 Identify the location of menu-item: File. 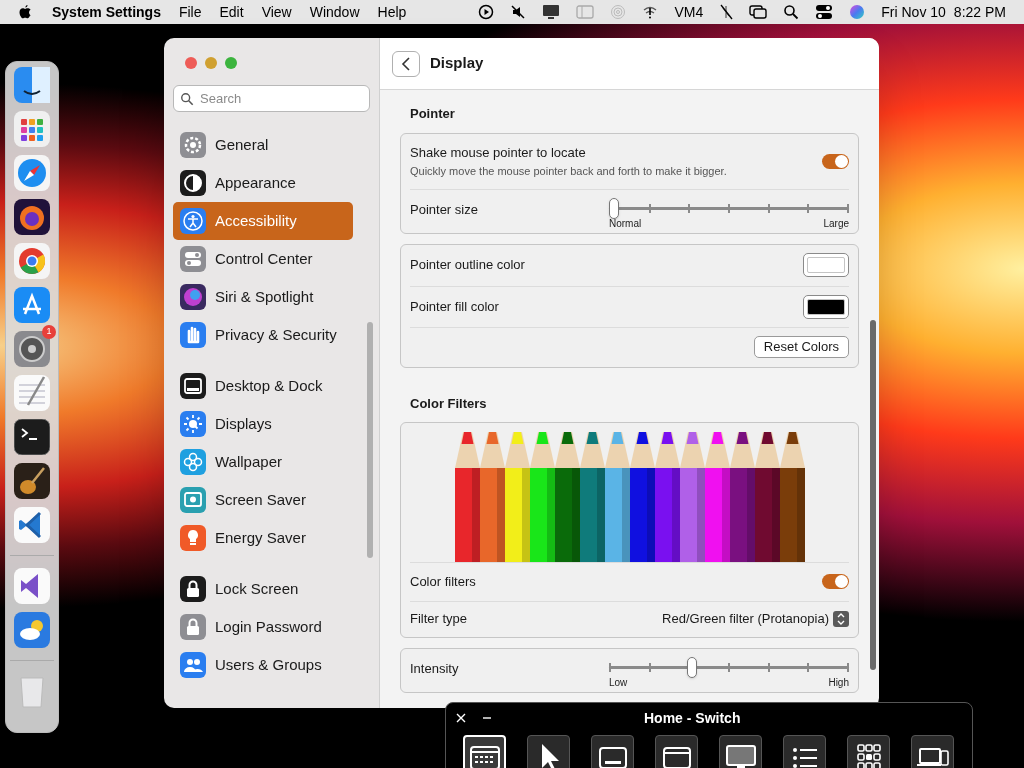
(190, 12).